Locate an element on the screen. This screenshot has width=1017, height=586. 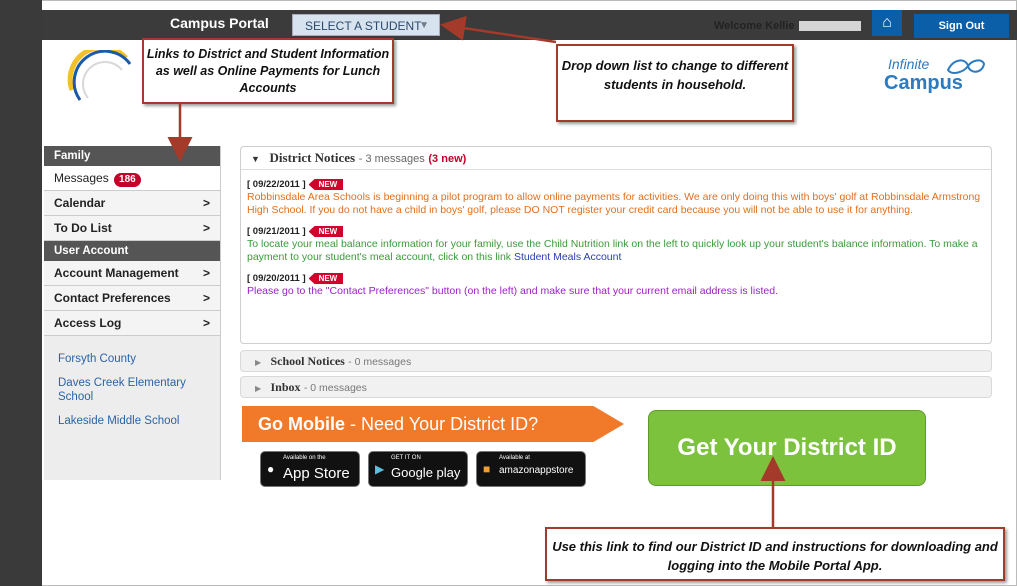
sign-out-button: Sign Out is located at coordinates (961, 26).